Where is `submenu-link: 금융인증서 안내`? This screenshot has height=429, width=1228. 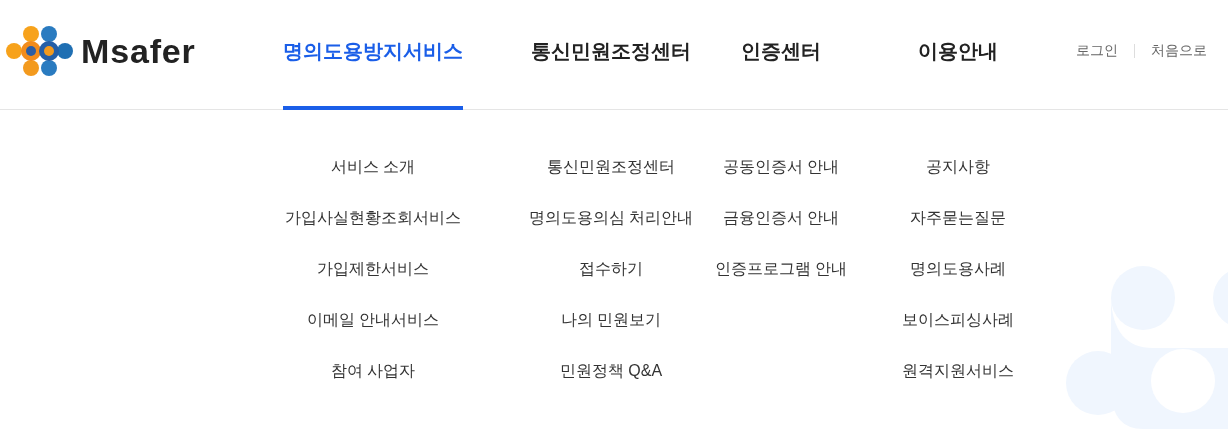 submenu-link: 금융인증서 안내 is located at coordinates (781, 217).